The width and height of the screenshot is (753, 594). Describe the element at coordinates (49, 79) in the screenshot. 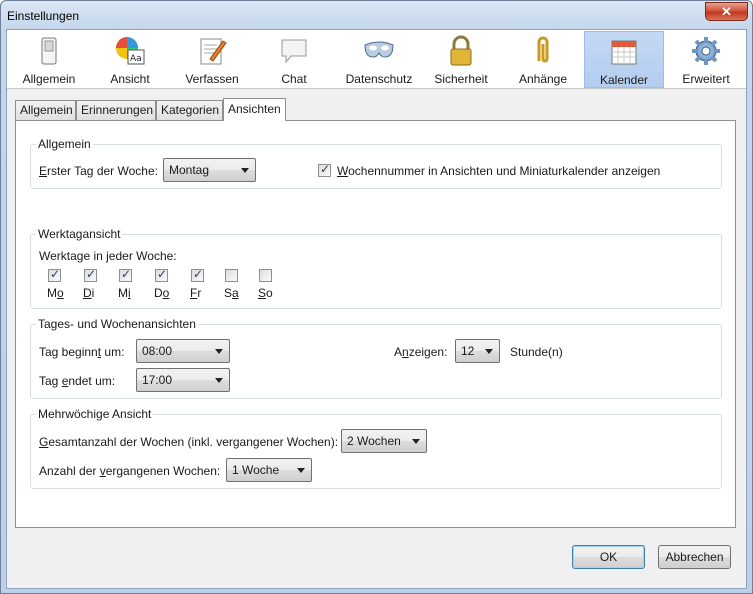

I see `toolbar-label: Allgemein` at that location.